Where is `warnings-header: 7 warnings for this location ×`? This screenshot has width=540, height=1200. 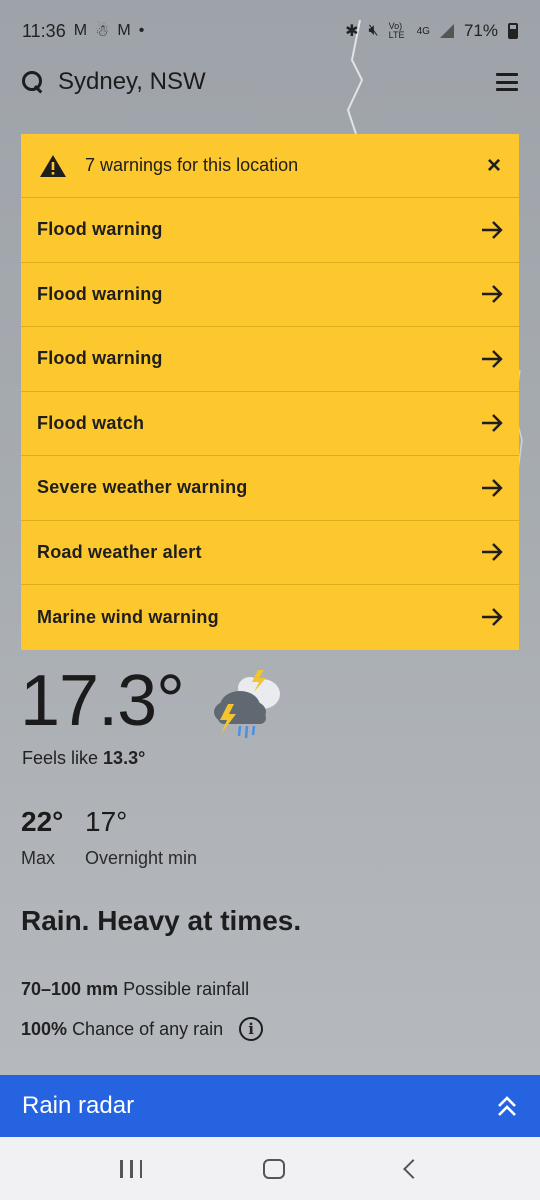 warnings-header: 7 warnings for this location × is located at coordinates (270, 166).